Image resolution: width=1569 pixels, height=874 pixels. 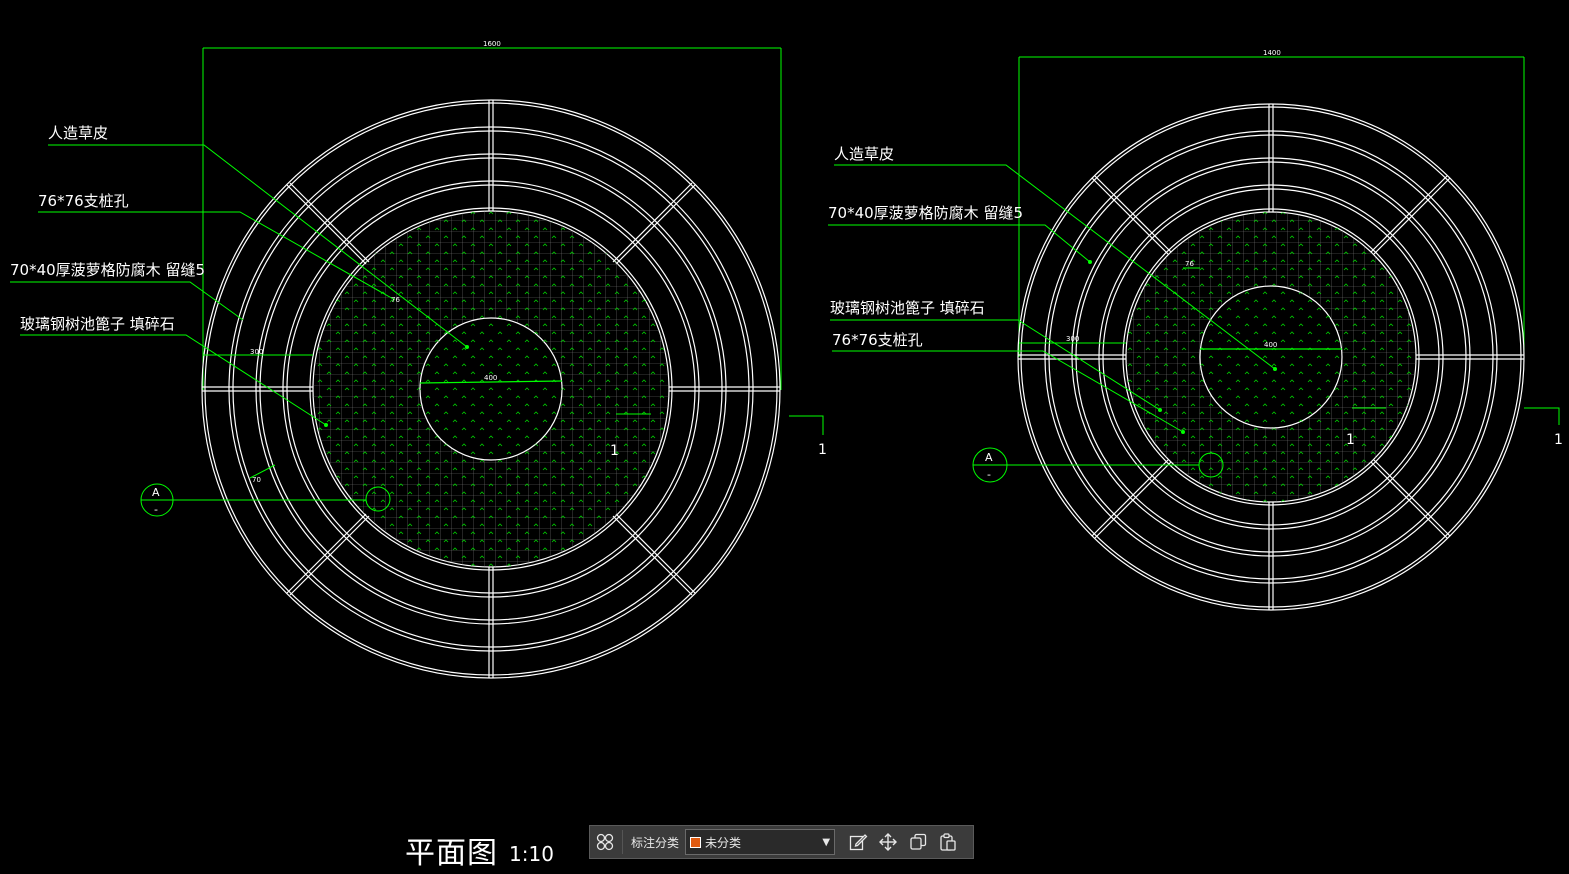 What do you see at coordinates (1270, 345) in the screenshot?
I see `right-dim-400: 400` at bounding box center [1270, 345].